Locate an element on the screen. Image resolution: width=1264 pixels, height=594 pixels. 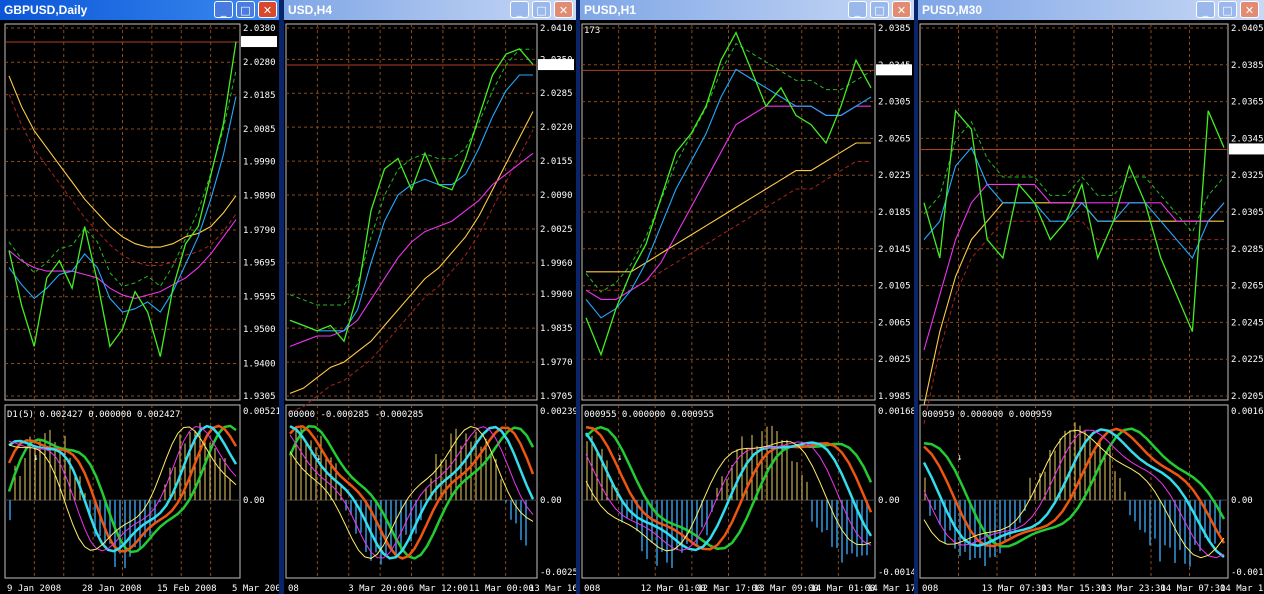
time-axis-label: 13 Mar 07:30 is located at coordinates (1014, 589).